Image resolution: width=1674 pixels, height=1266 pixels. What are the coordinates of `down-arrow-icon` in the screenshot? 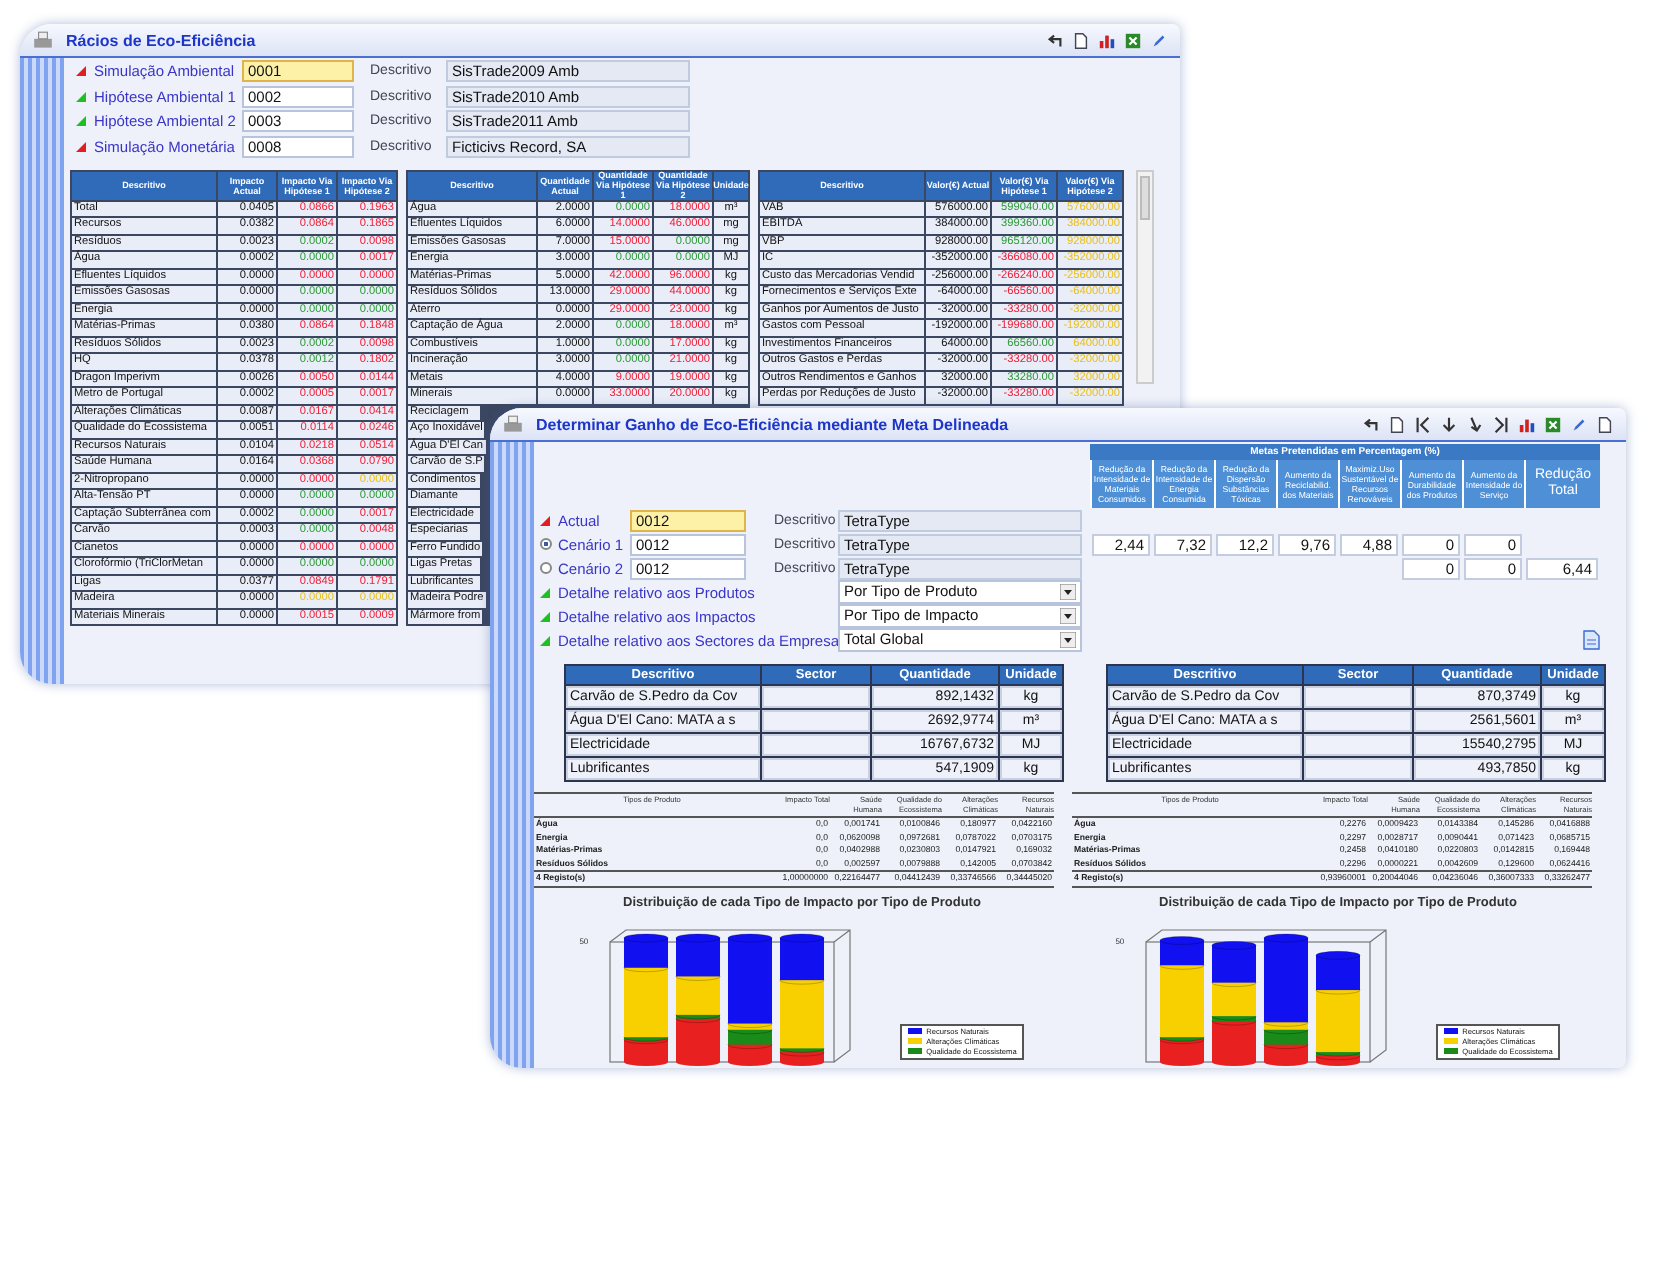 It's located at (1449, 424).